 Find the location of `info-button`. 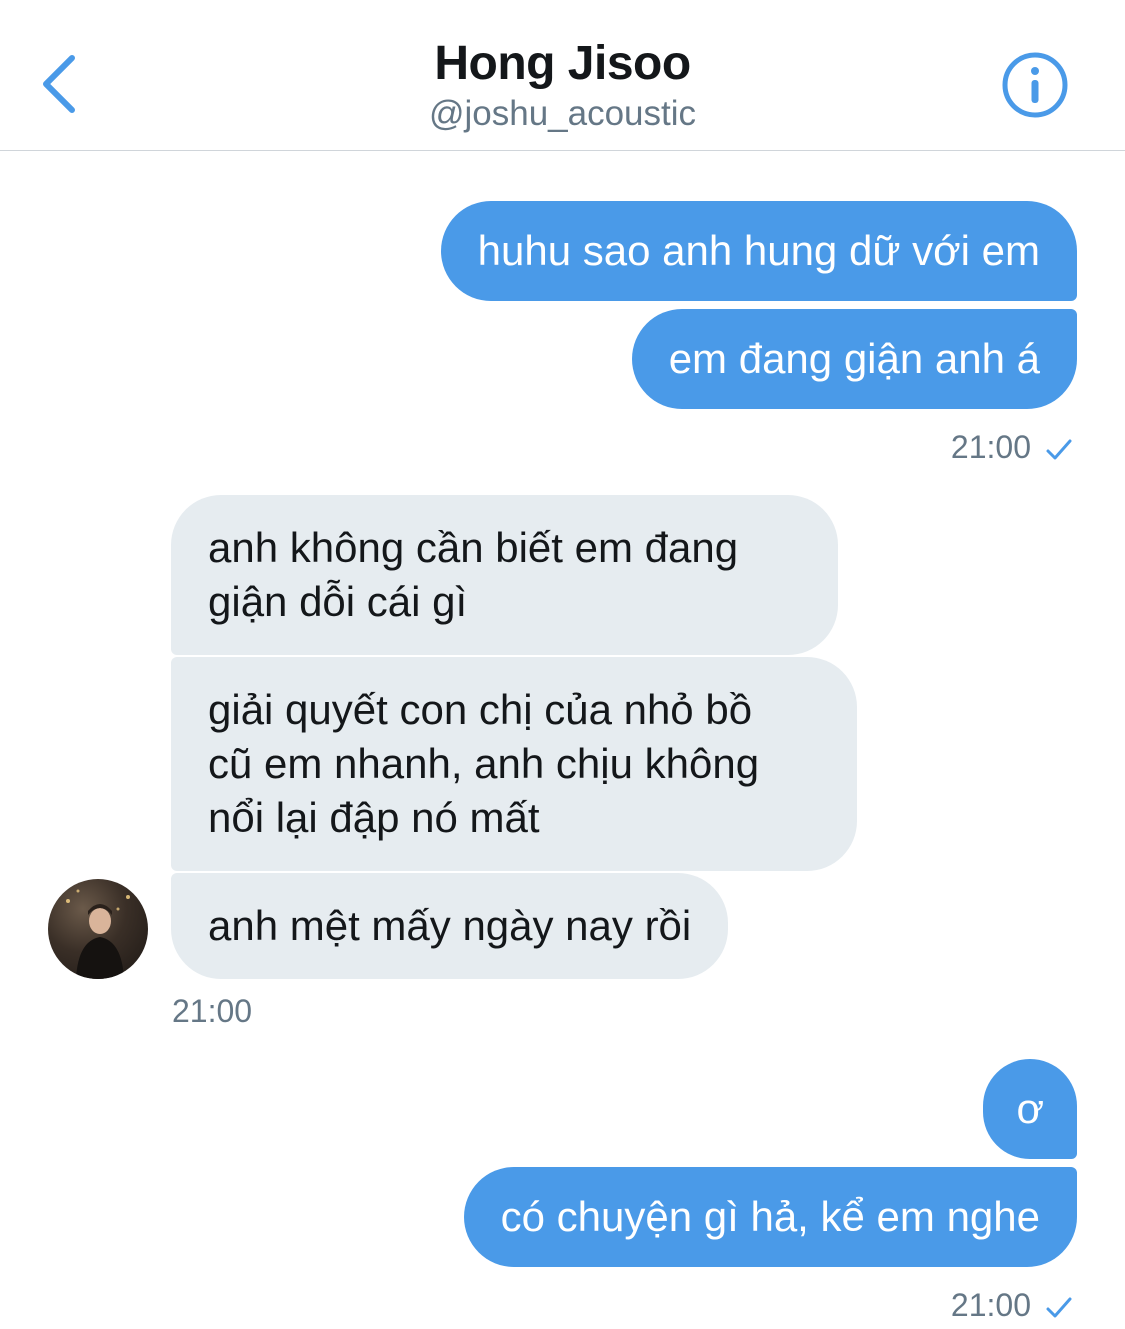

info-button is located at coordinates (1035, 85).